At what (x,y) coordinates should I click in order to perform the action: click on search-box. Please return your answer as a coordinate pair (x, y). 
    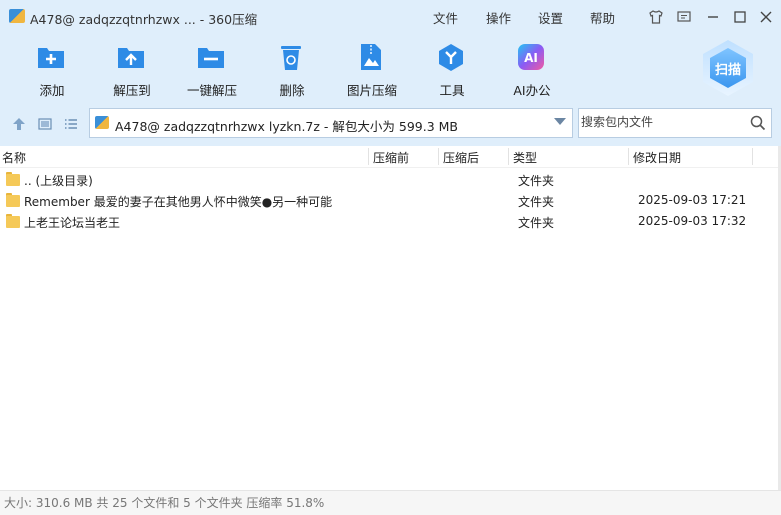
    Looking at the image, I should click on (675, 123).